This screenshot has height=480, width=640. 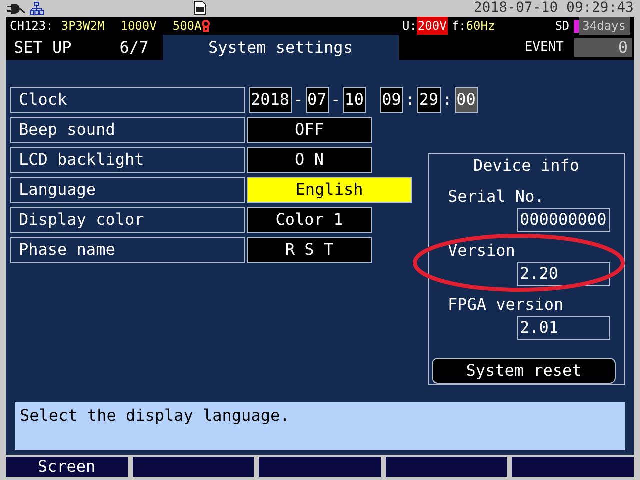 What do you see at coordinates (127, 190) in the screenshot?
I see `setting-label: Language` at bounding box center [127, 190].